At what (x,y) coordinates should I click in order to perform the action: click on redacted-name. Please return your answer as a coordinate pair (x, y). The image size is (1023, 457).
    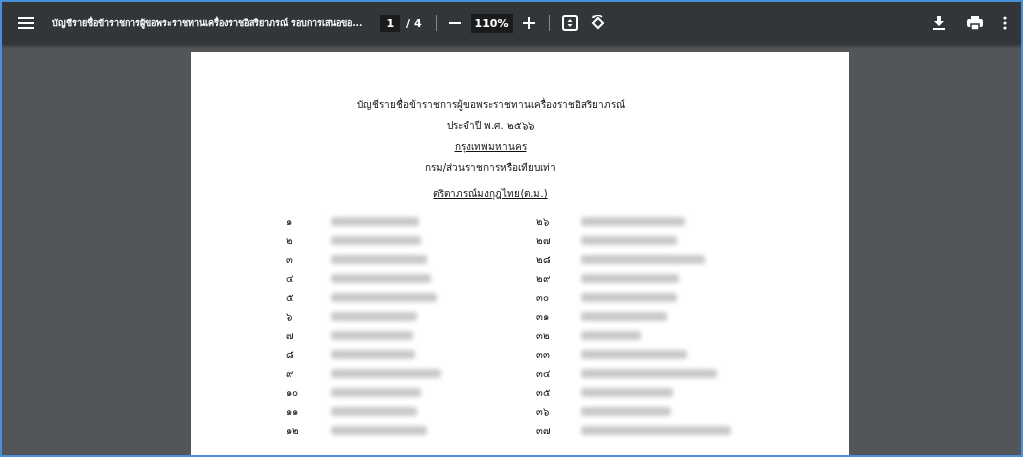
    Looking at the image, I should click on (610, 335).